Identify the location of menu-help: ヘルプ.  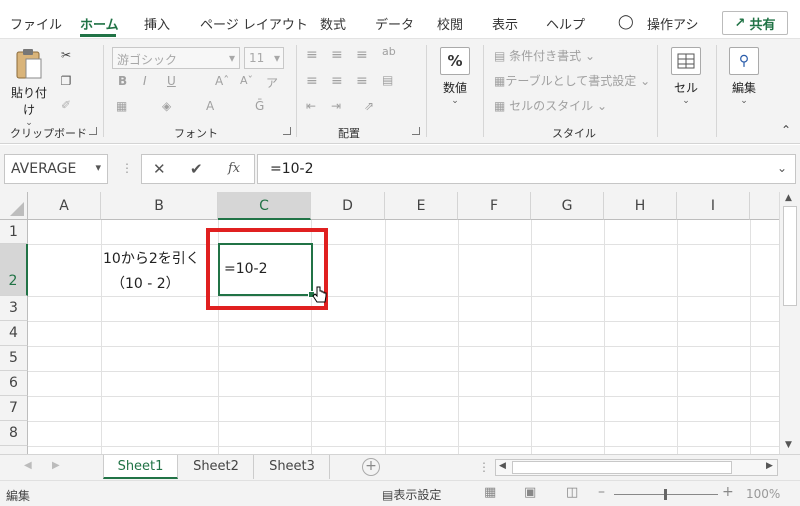
(565, 23).